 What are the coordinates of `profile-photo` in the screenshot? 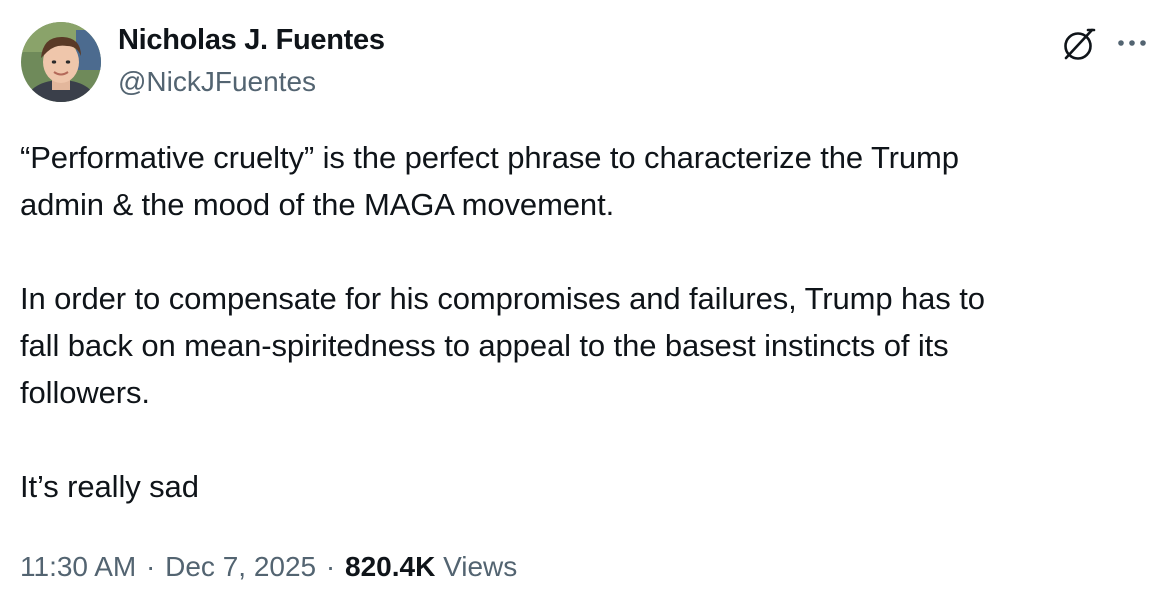 It's located at (61, 62).